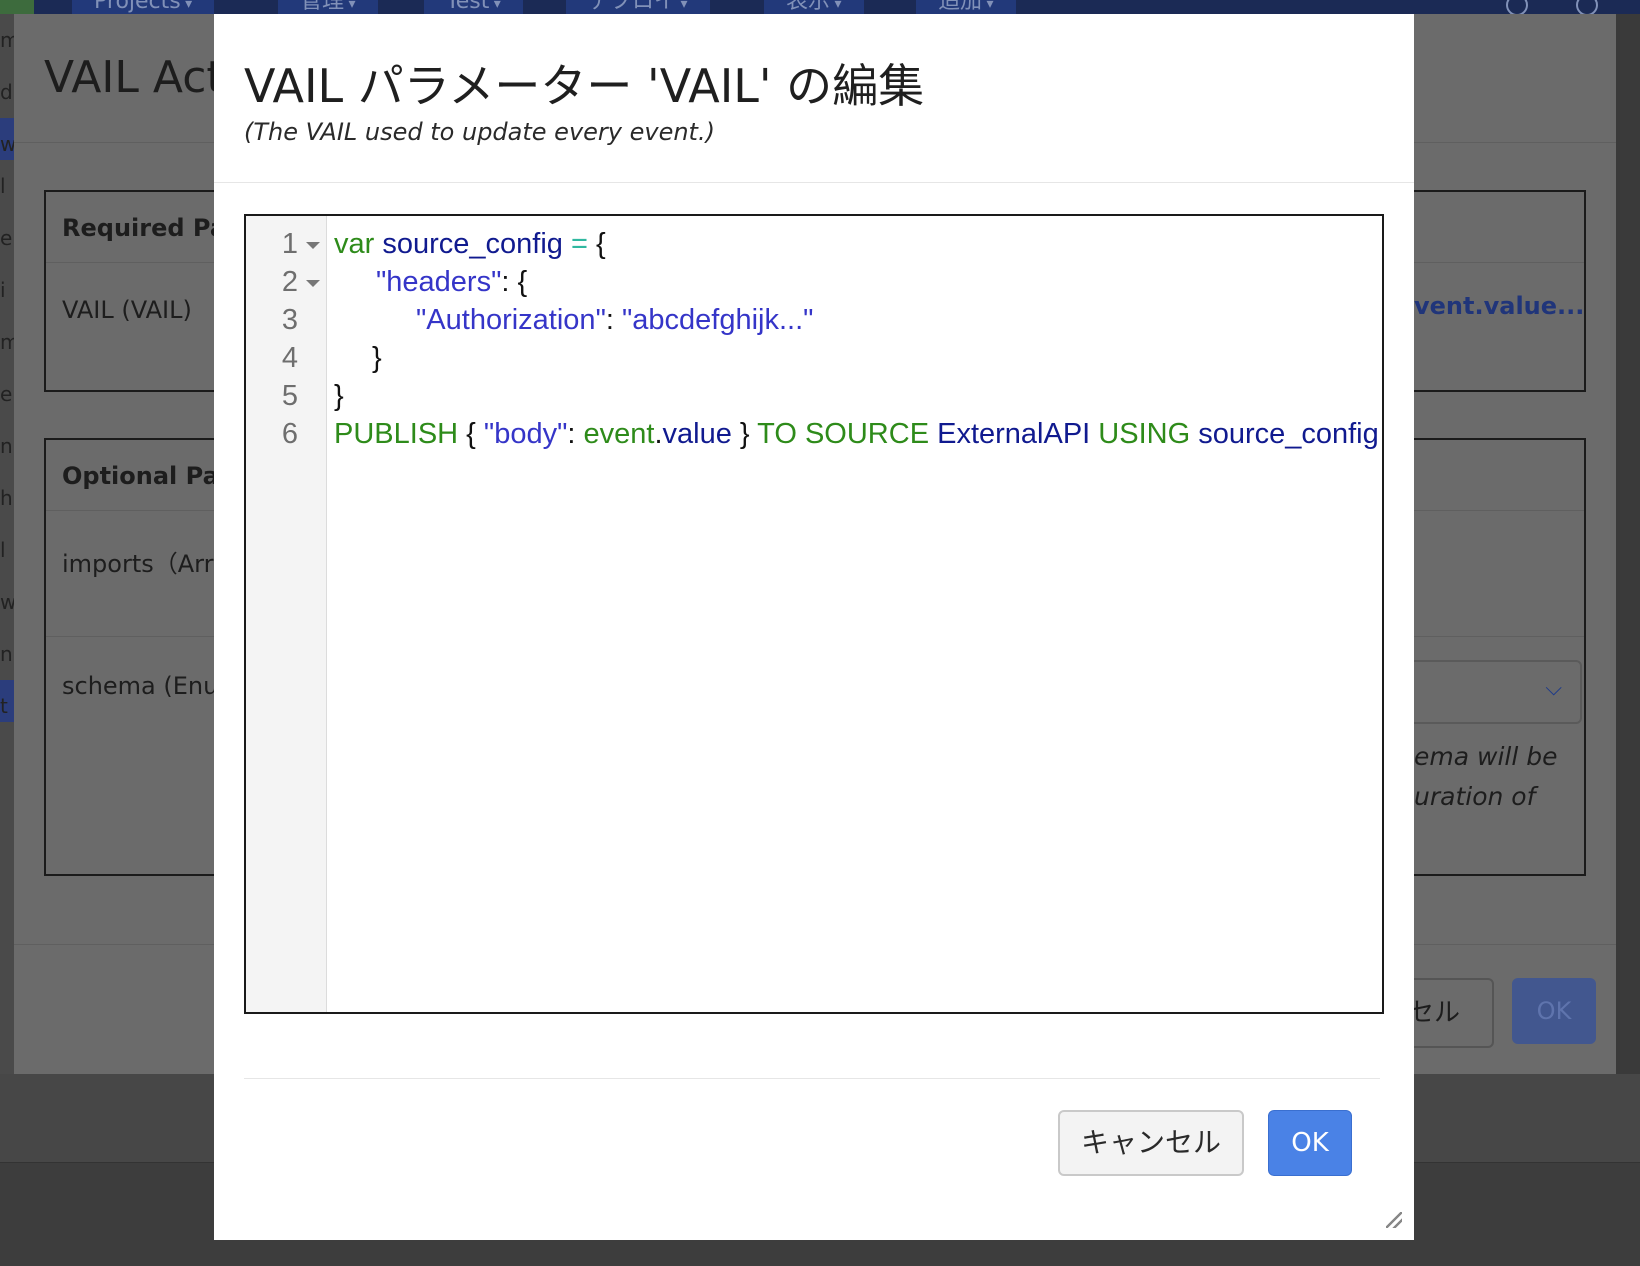  Describe the element at coordinates (1587, 7) in the screenshot. I see `settings-icon` at that location.